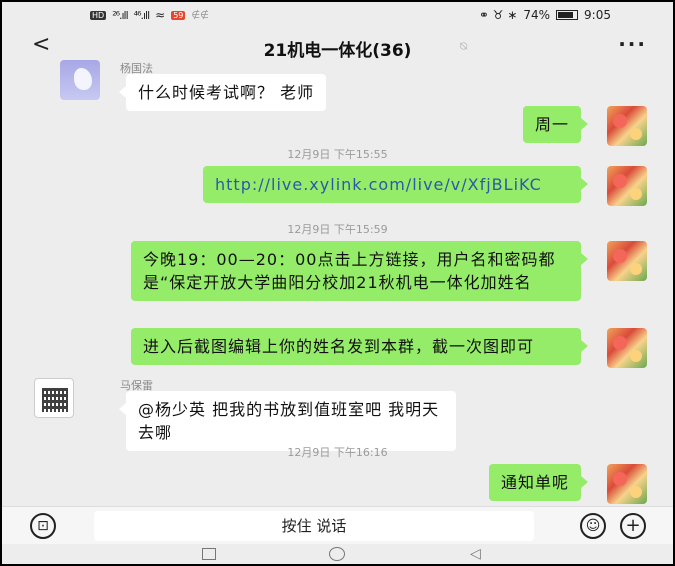 This screenshot has height=566, width=675. What do you see at coordinates (537, 15) in the screenshot?
I see `battery-percent: 74%` at bounding box center [537, 15].